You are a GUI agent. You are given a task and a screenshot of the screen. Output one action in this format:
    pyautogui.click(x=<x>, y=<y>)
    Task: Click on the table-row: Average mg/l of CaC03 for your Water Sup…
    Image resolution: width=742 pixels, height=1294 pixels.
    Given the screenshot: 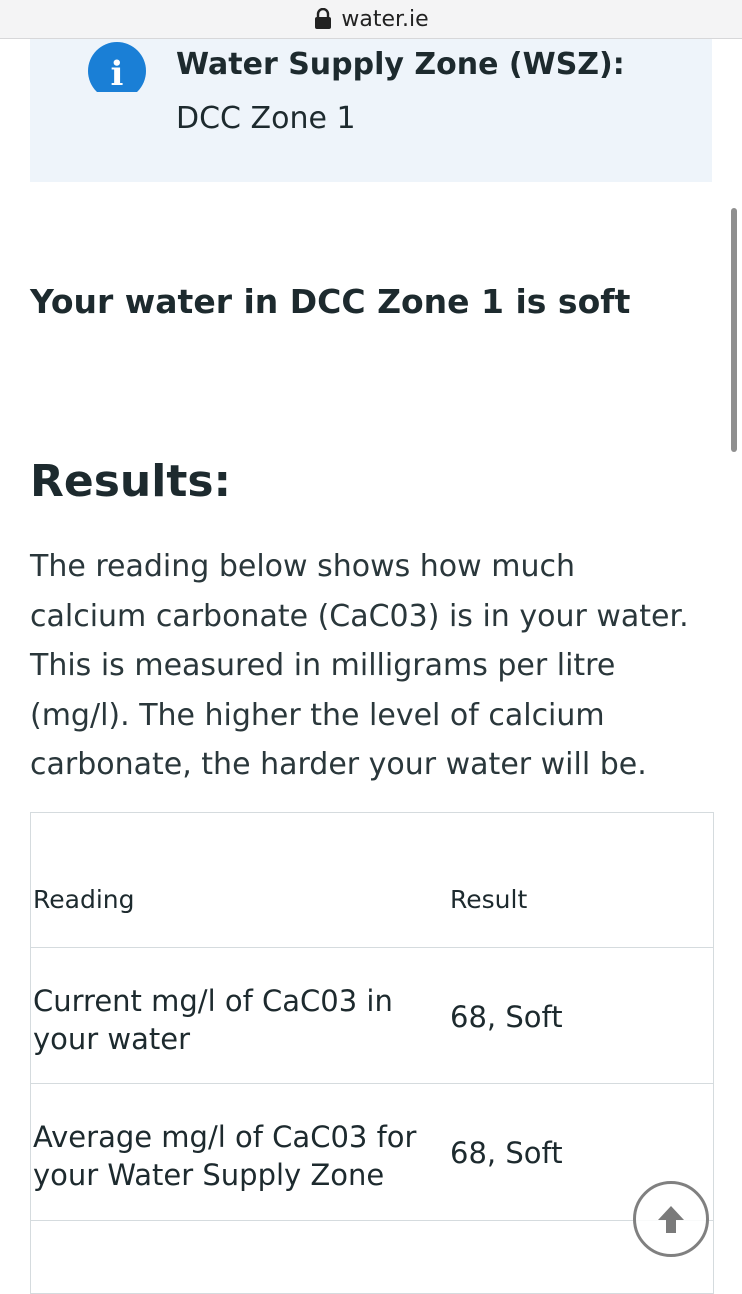 What is the action you would take?
    pyautogui.click(x=372, y=1152)
    